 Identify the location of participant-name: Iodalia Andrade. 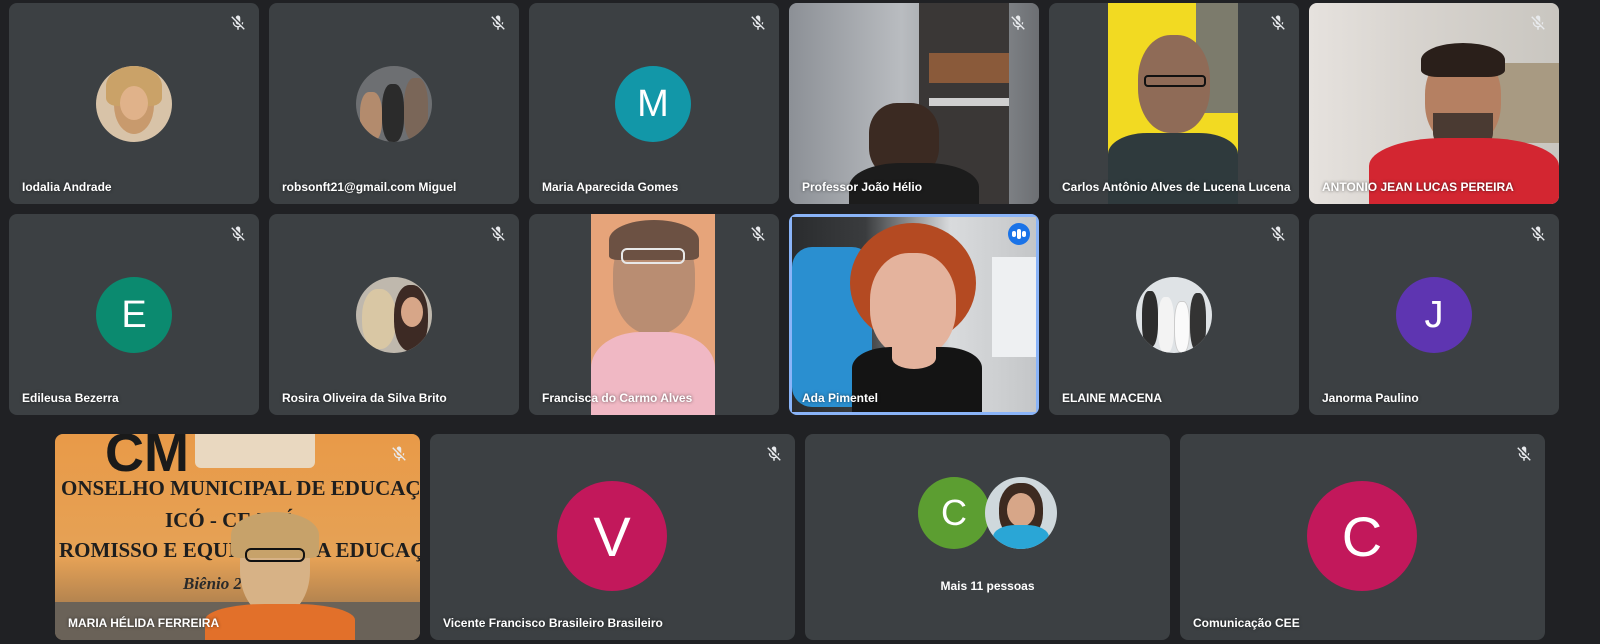
(67, 187).